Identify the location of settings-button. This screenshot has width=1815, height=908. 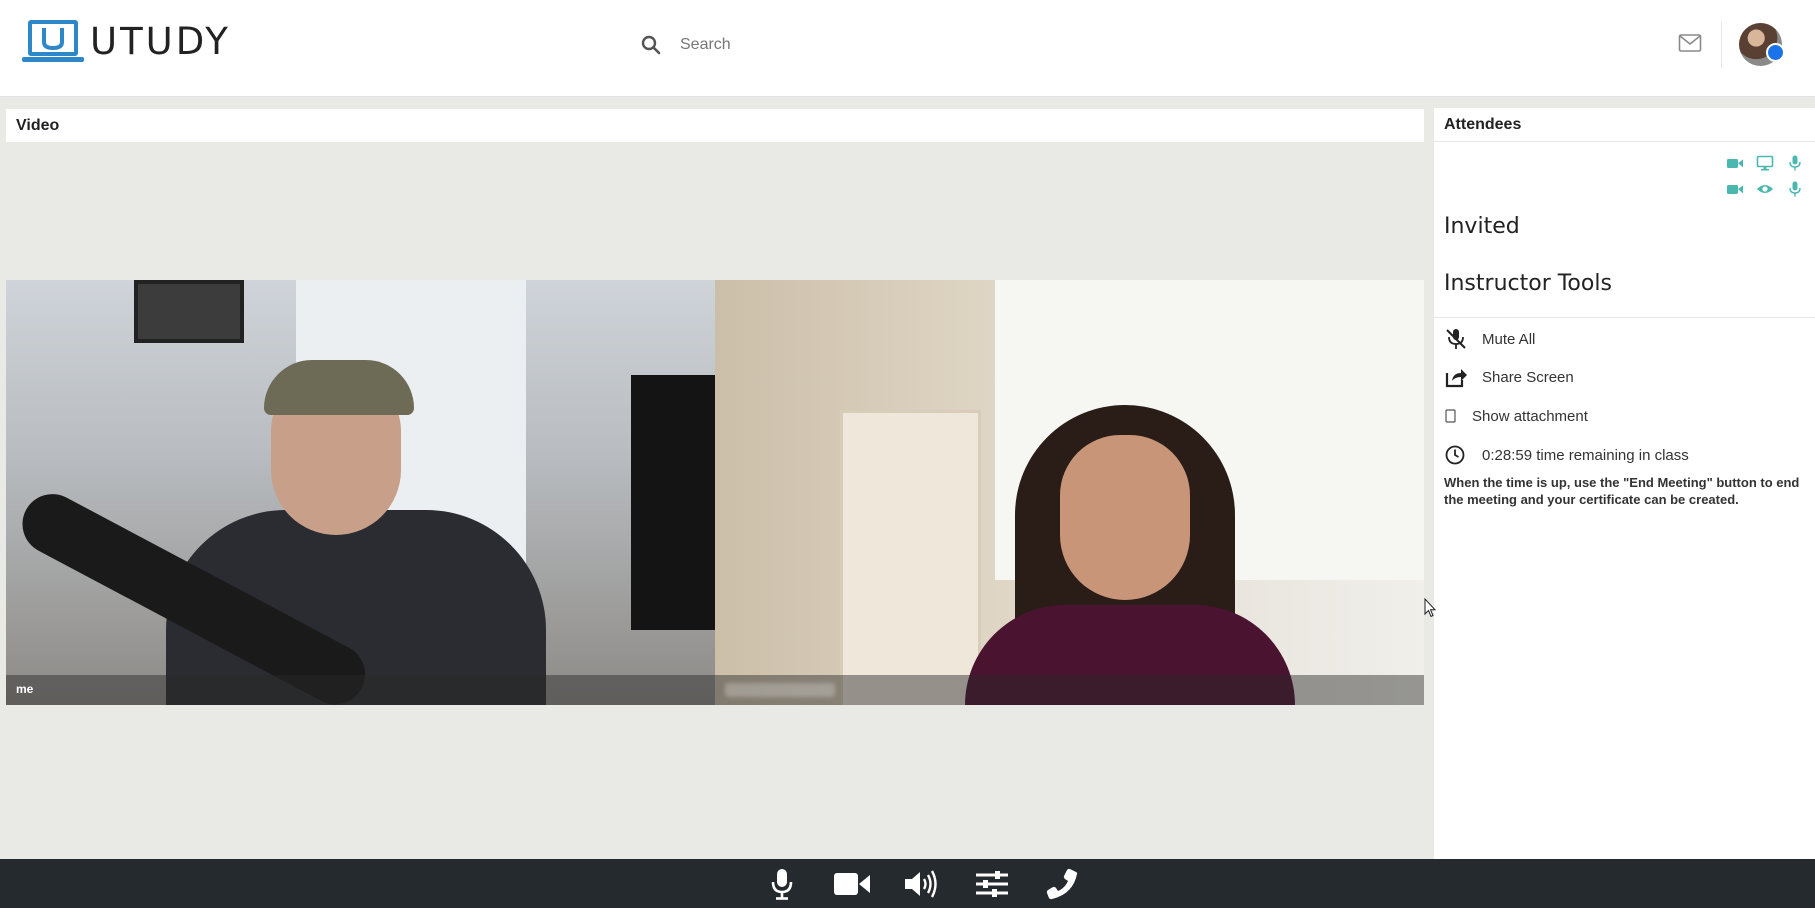
(992, 884).